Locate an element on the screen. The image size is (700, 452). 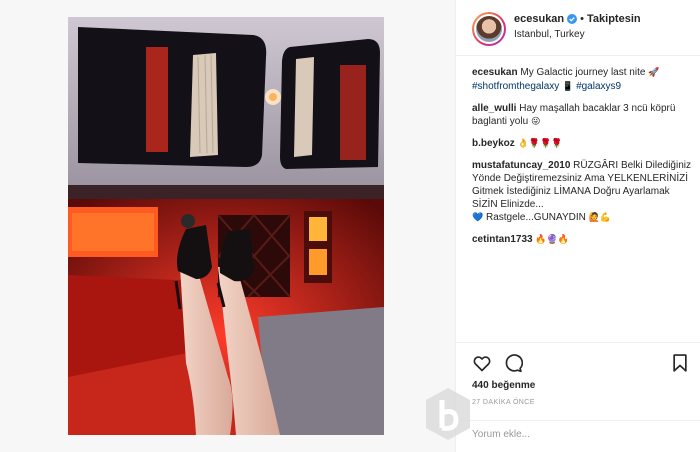
follow-status-button: Takiptesin is located at coordinates (614, 19).